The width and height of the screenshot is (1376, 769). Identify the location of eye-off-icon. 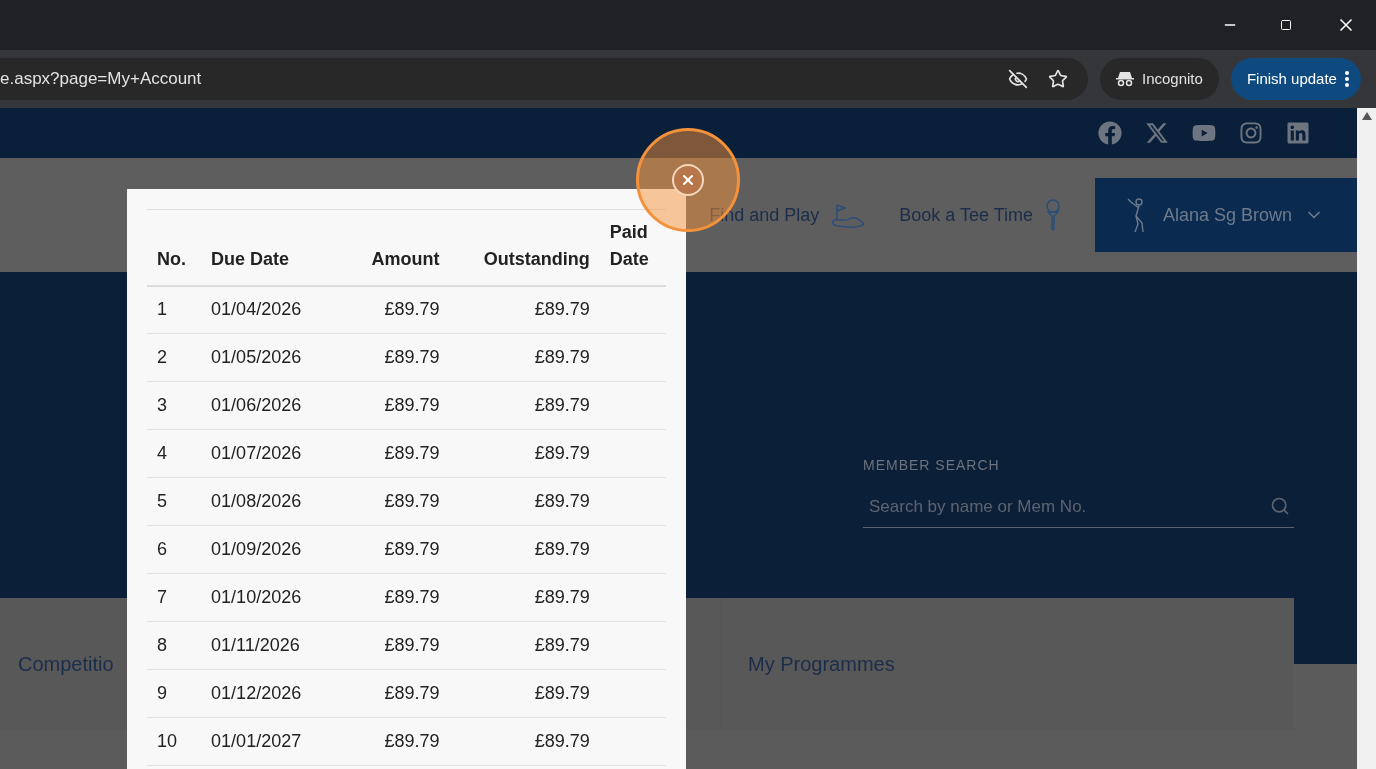
(1018, 79).